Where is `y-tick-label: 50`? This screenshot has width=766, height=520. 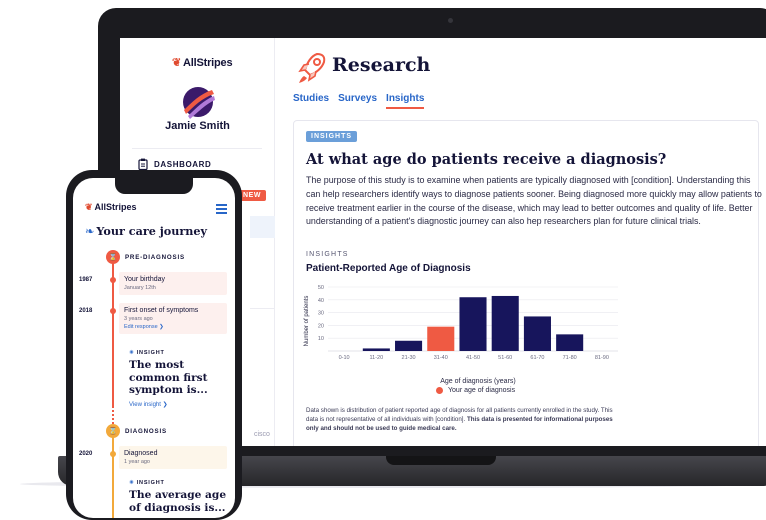
y-tick-label: 50 is located at coordinates (321, 288).